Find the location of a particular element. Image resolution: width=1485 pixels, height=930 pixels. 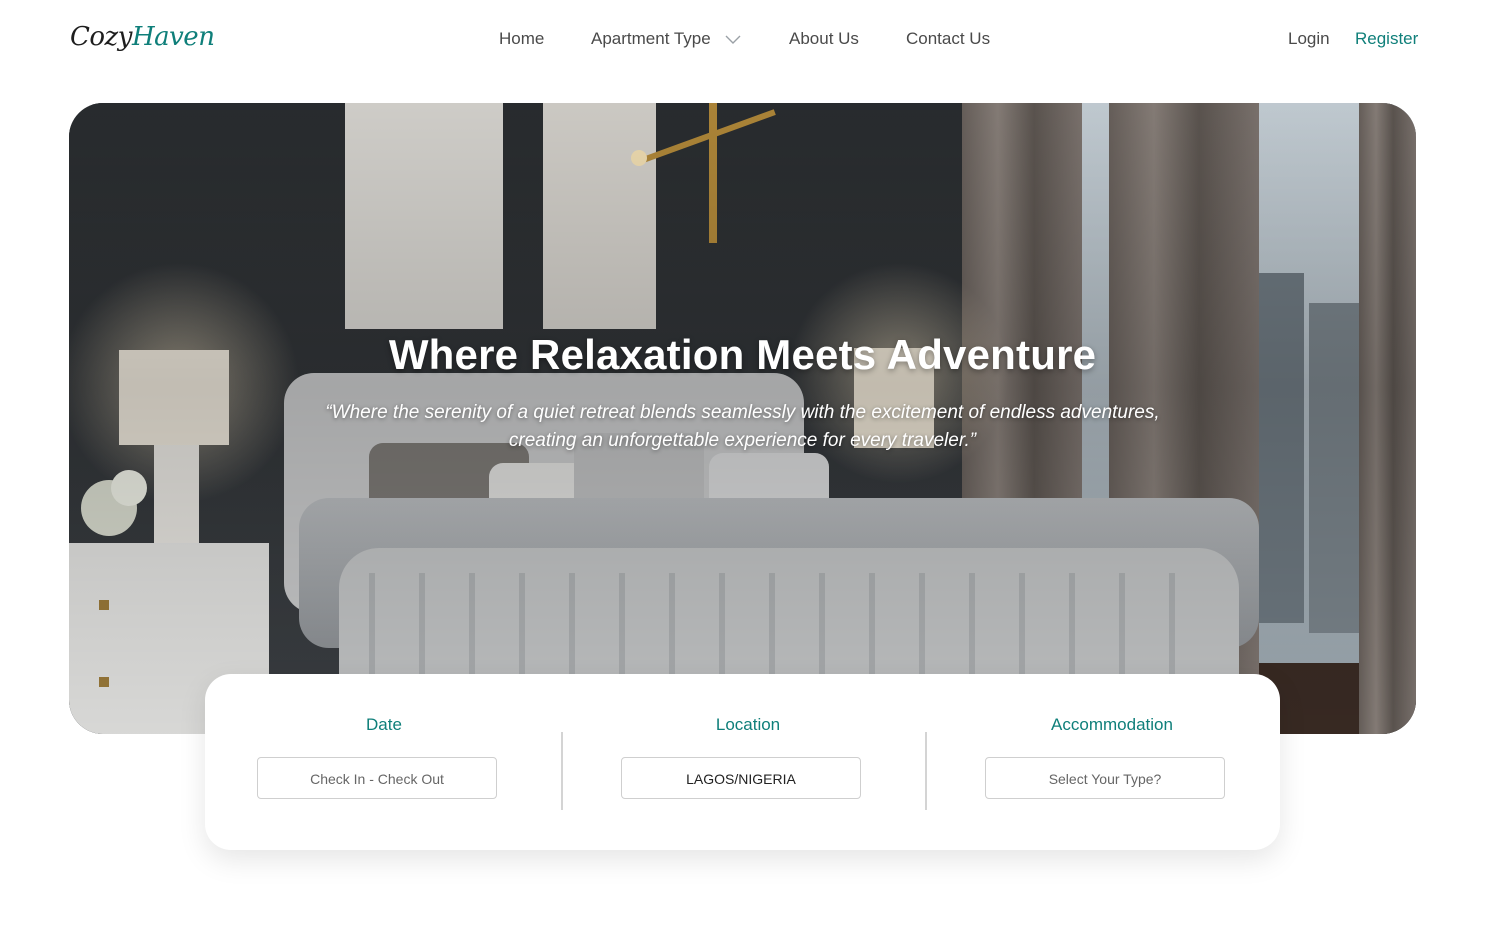

date-range-field: Check In - Check Out is located at coordinates (377, 778).